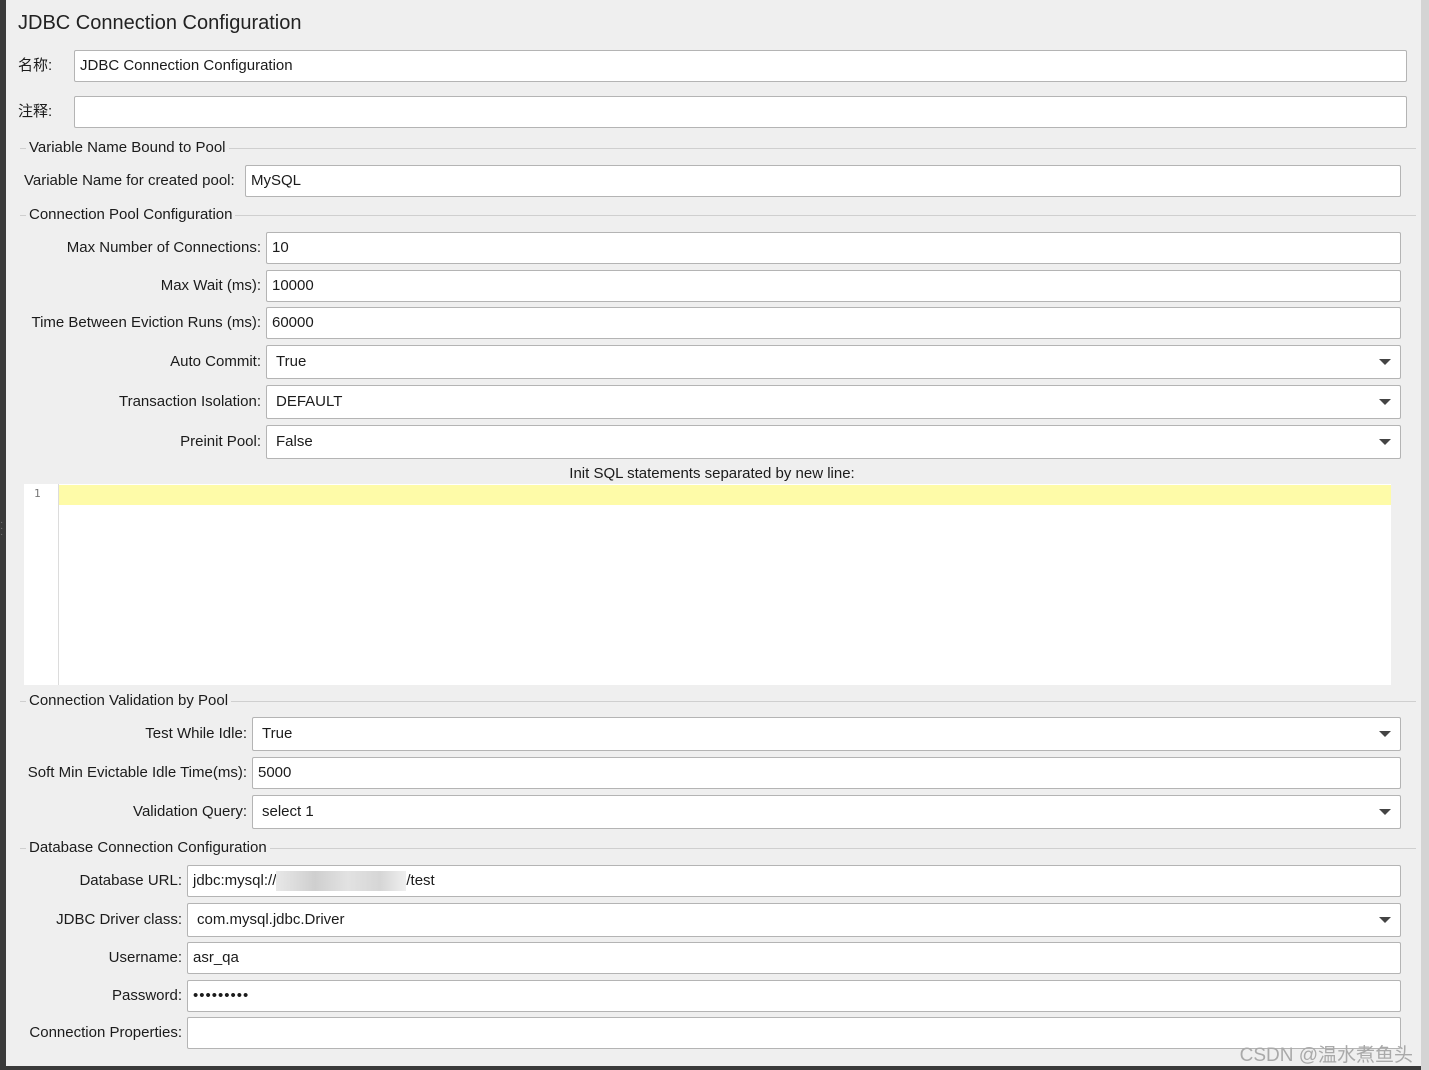 The image size is (1429, 1070). Describe the element at coordinates (309, 401) in the screenshot. I see `isolation-value: DEFAULT` at that location.